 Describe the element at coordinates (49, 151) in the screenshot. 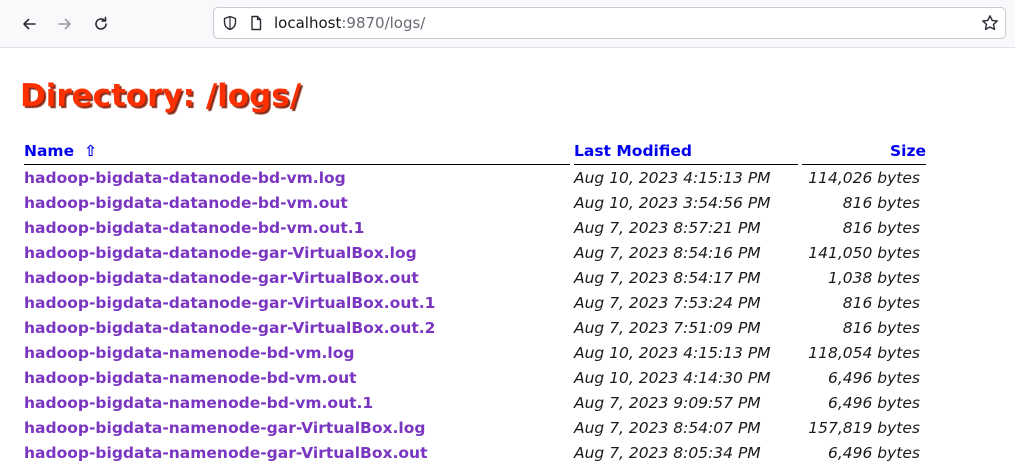

I see `name-header-label: Name` at that location.